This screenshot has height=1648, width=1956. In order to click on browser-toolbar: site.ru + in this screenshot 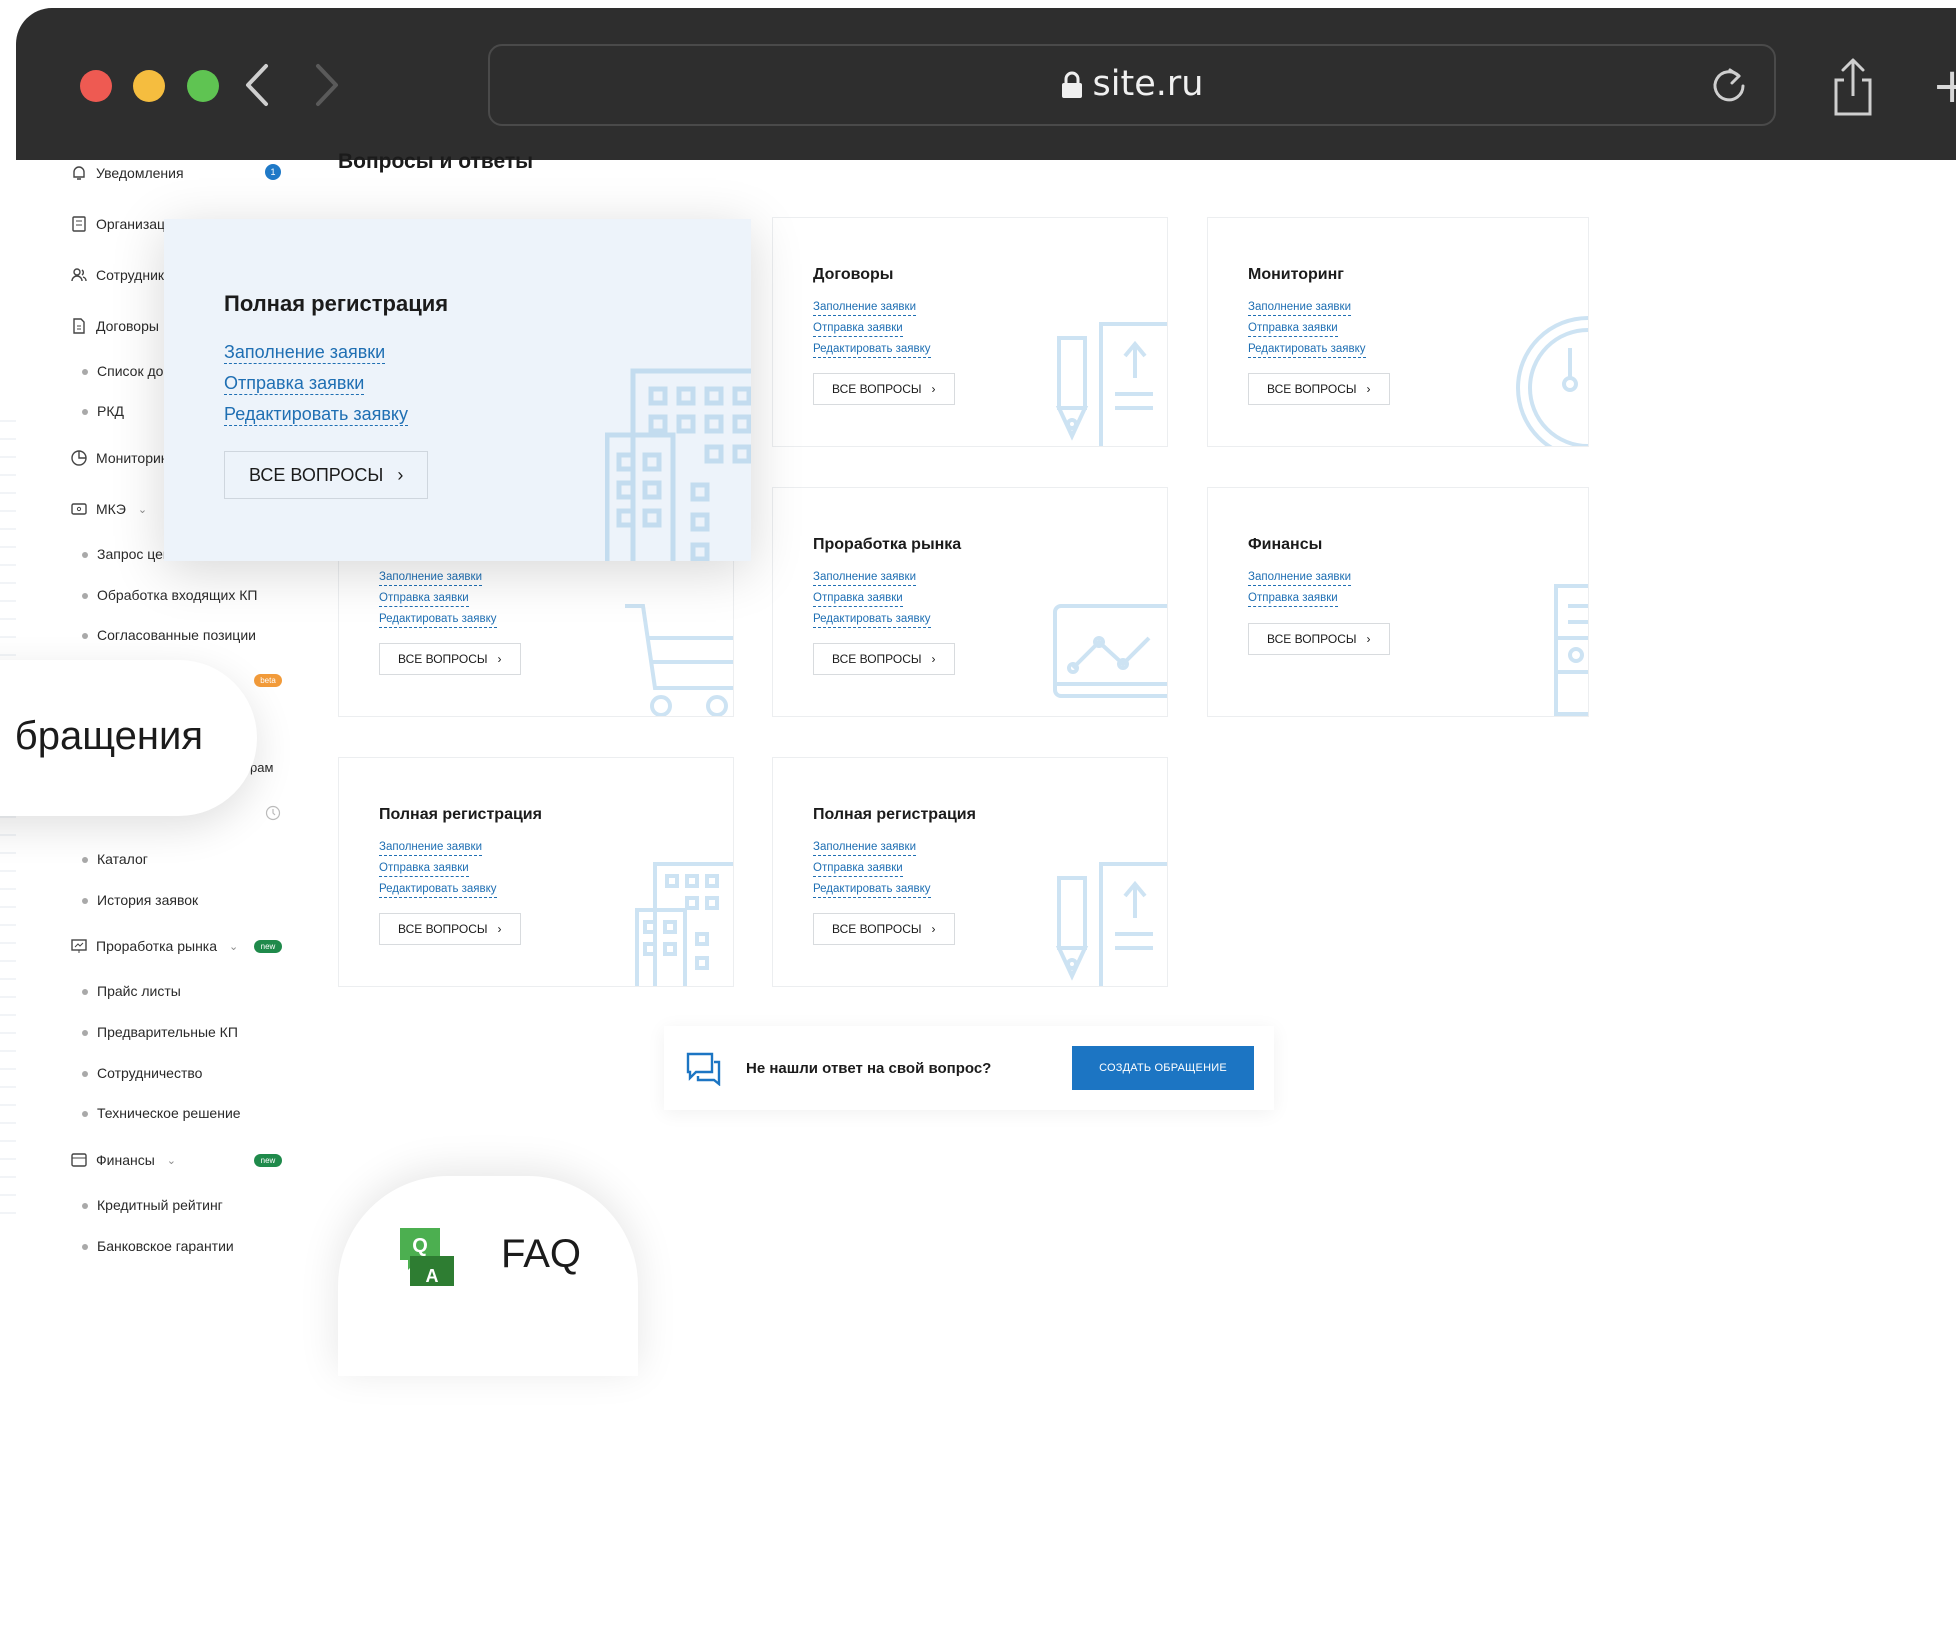, I will do `click(986, 84)`.